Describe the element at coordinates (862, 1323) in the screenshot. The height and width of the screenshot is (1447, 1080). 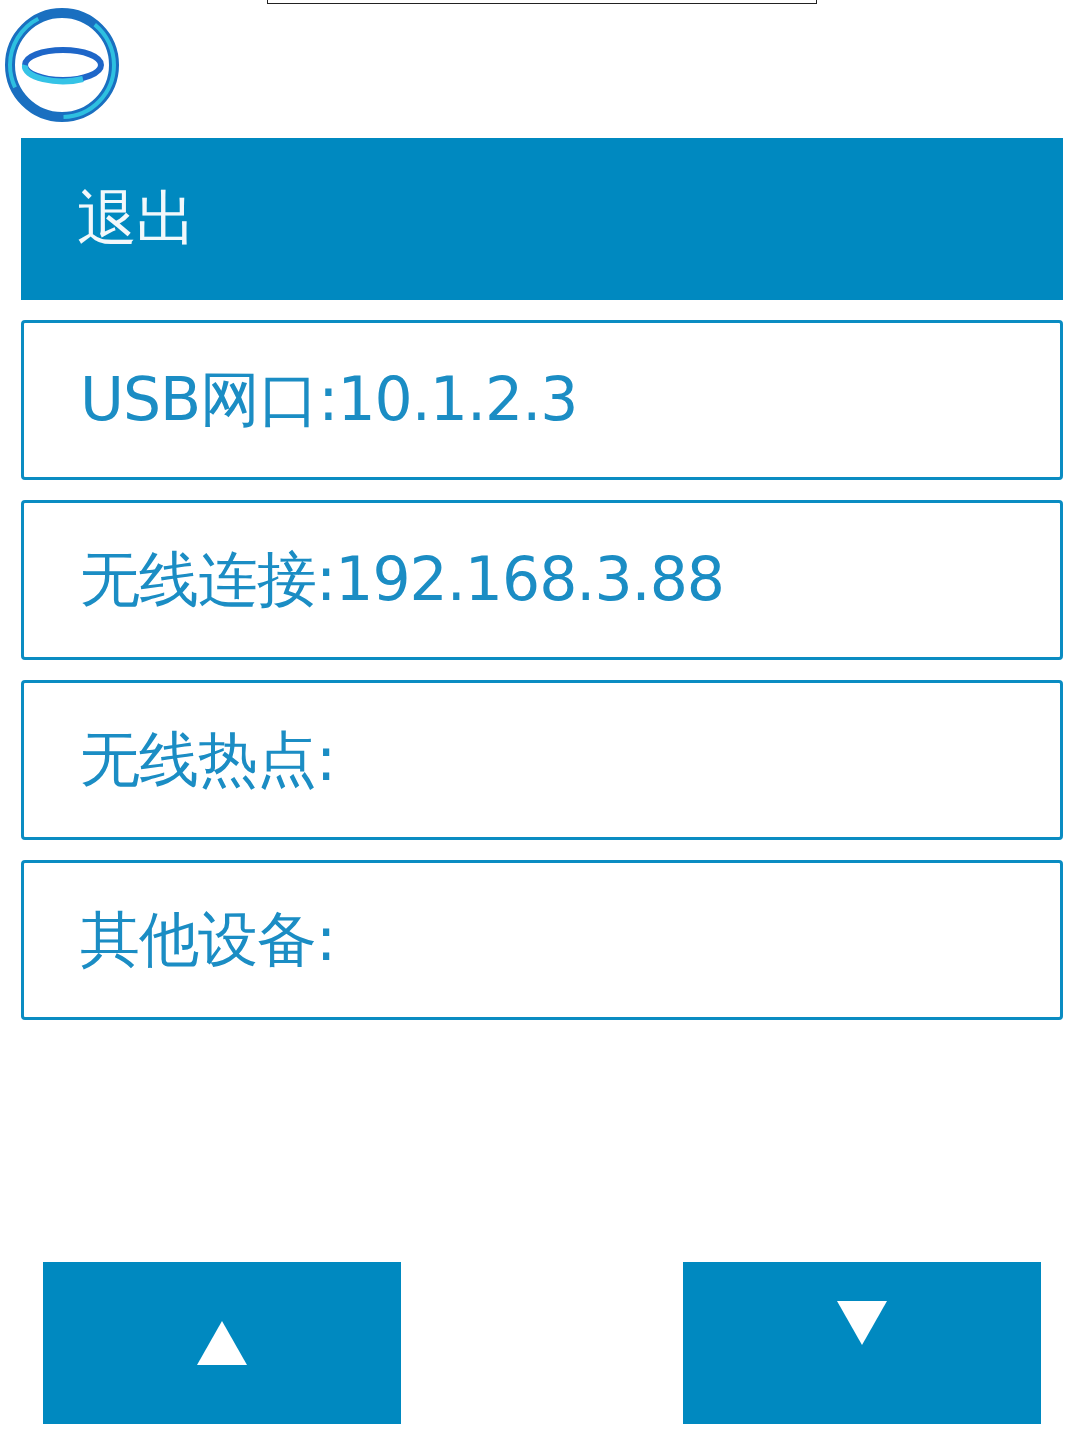
I see `down-triangle-icon` at that location.